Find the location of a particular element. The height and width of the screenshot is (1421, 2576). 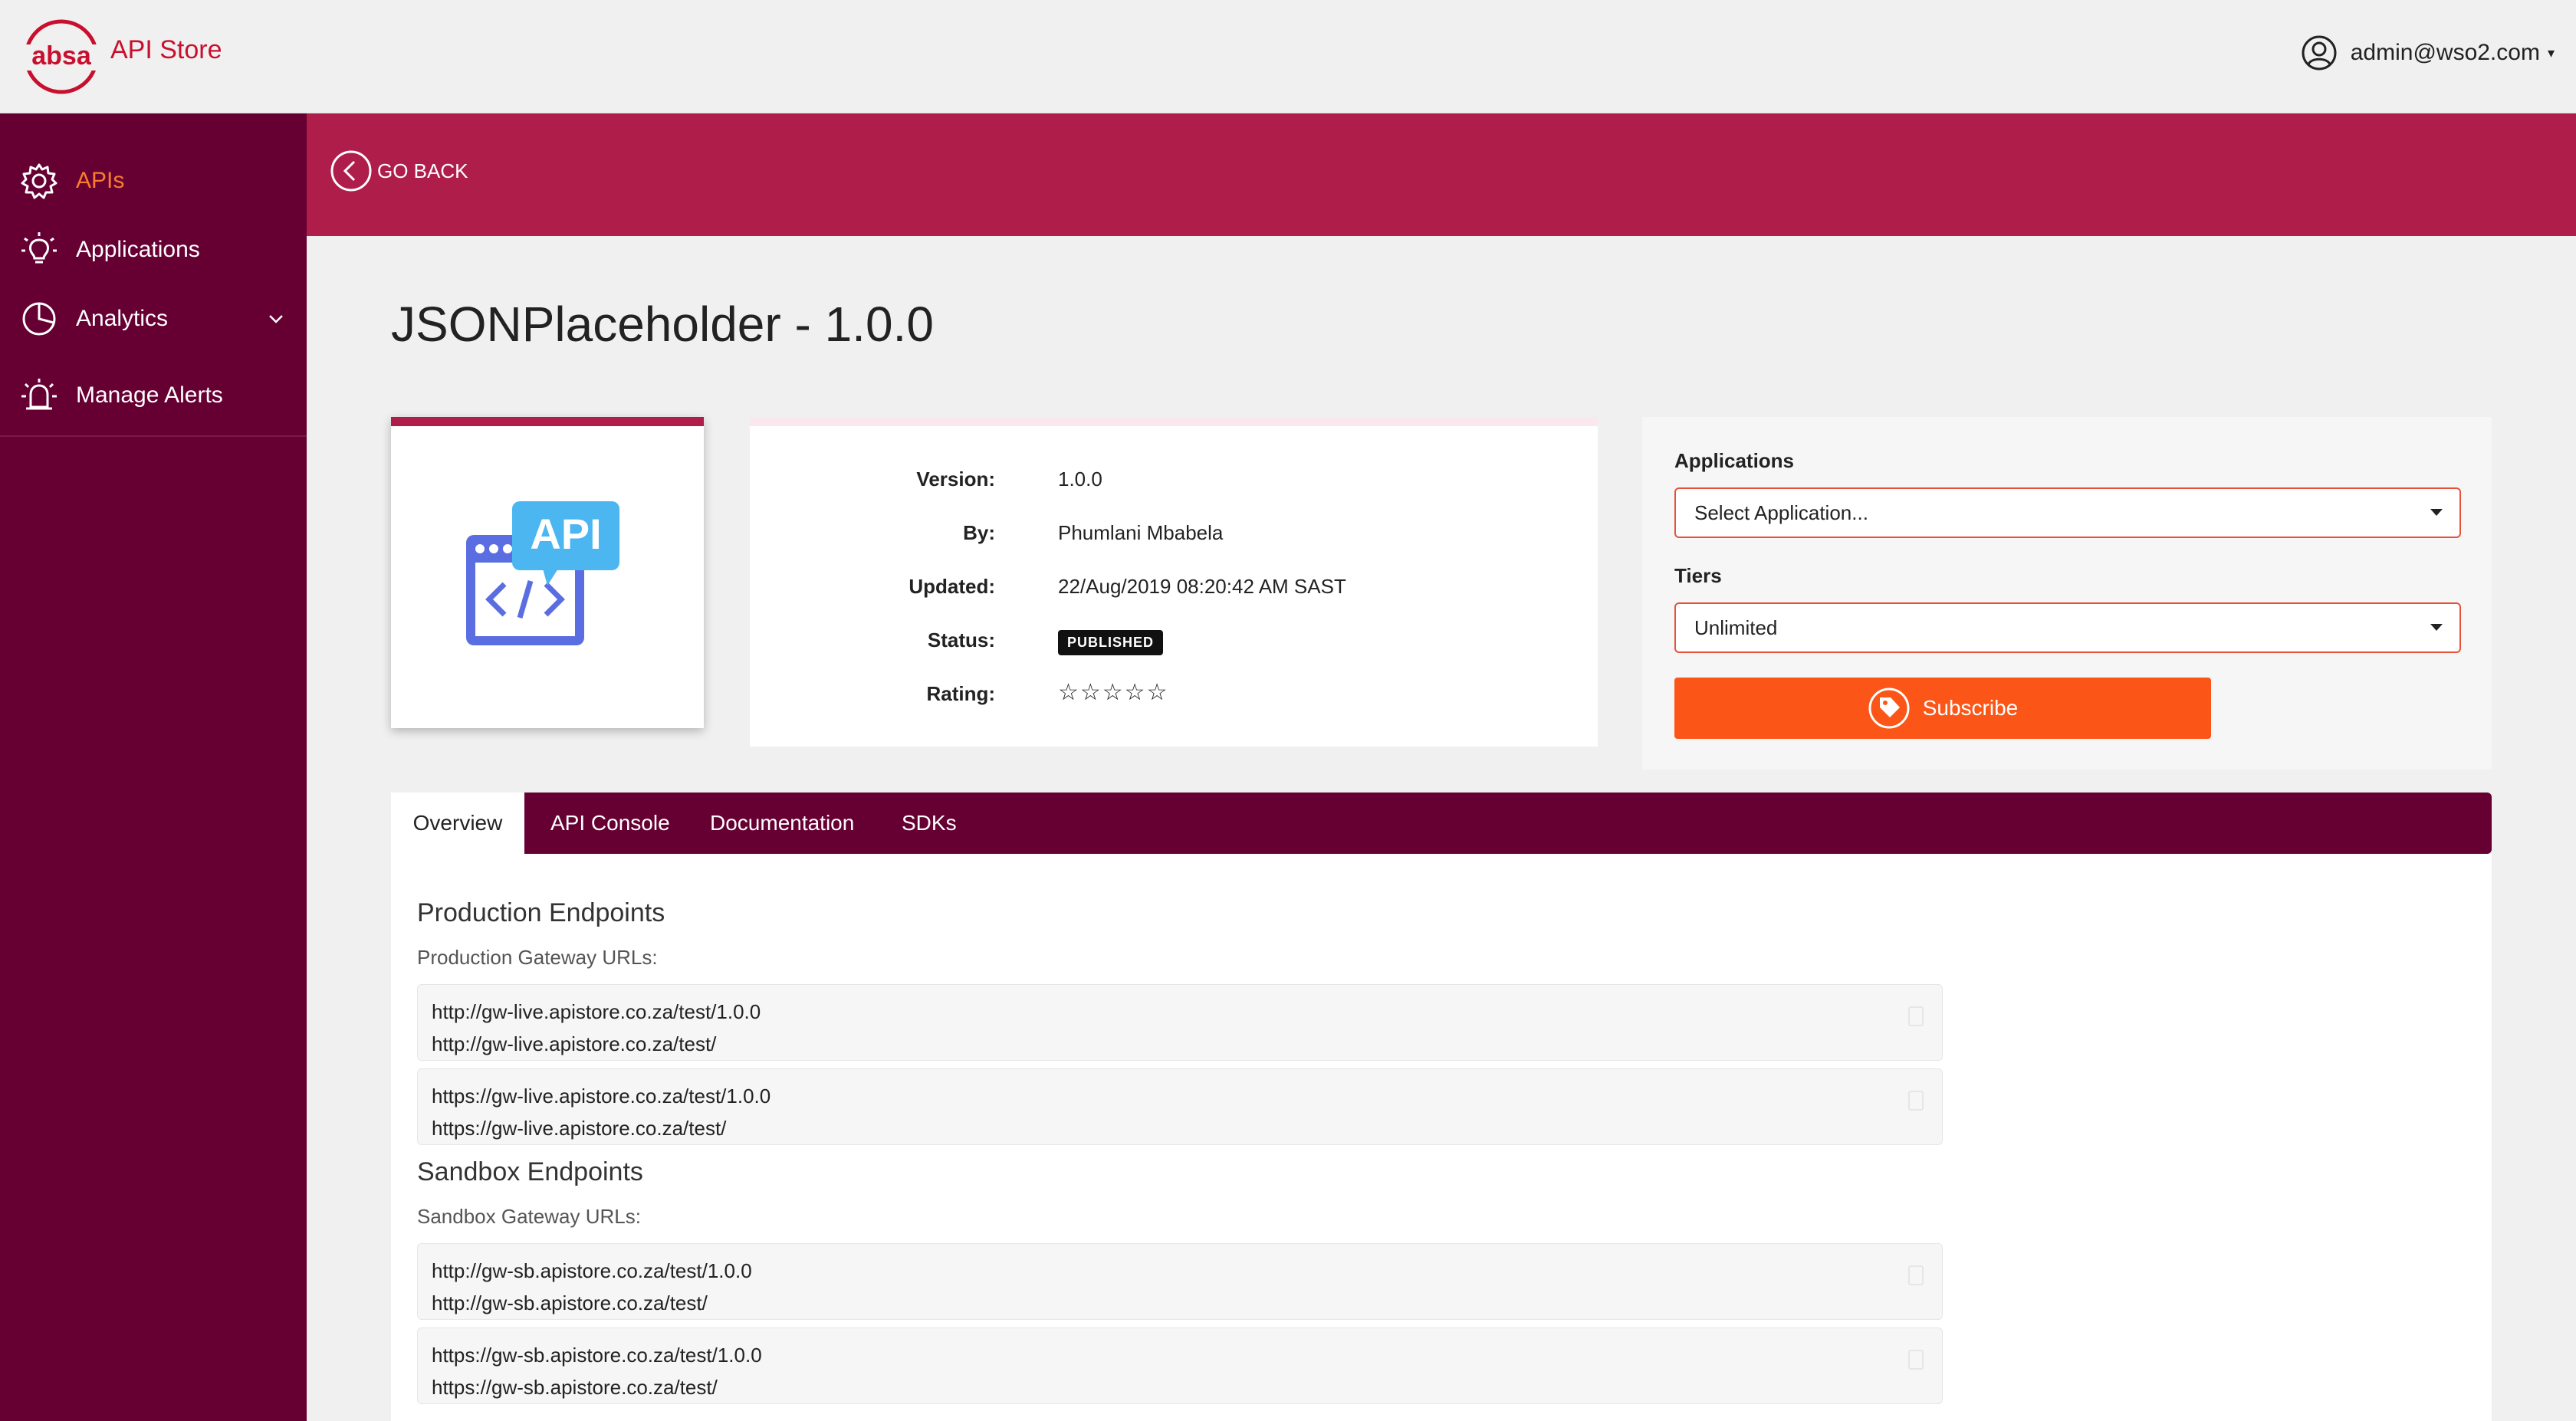

tab-sdks: SDKs is located at coordinates (929, 823).